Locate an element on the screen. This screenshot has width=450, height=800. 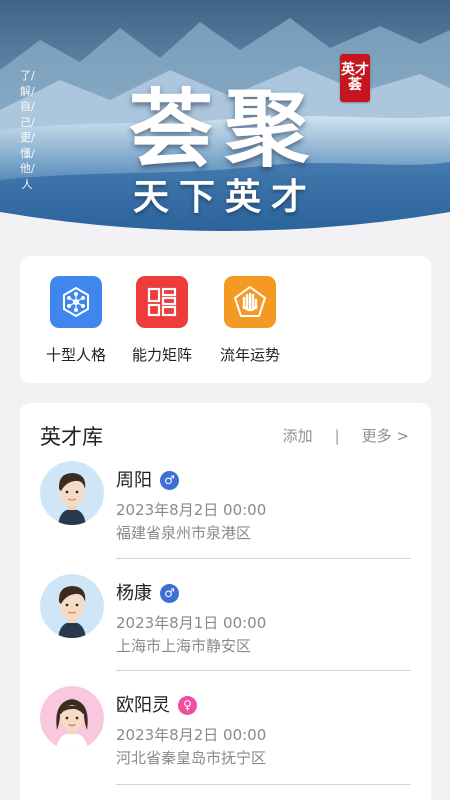
person-address: 福建省泉州市泉港区 is located at coordinates (184, 533).